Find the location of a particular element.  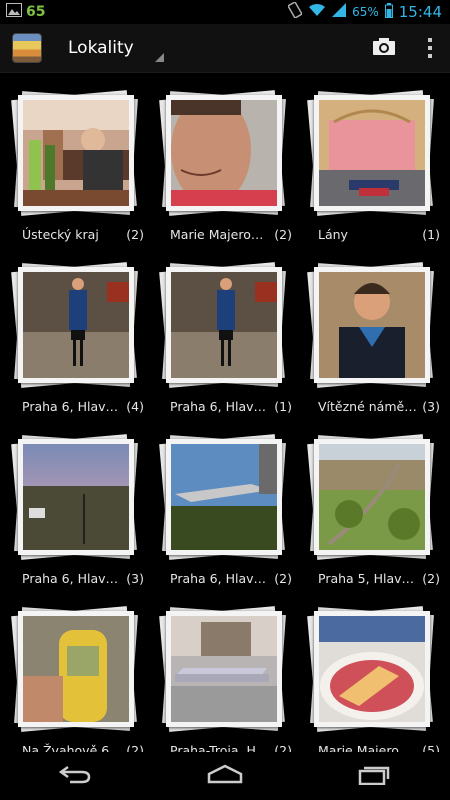

album-tile: Praha 6, Hlavní m... (4) is located at coordinates (76, 338).